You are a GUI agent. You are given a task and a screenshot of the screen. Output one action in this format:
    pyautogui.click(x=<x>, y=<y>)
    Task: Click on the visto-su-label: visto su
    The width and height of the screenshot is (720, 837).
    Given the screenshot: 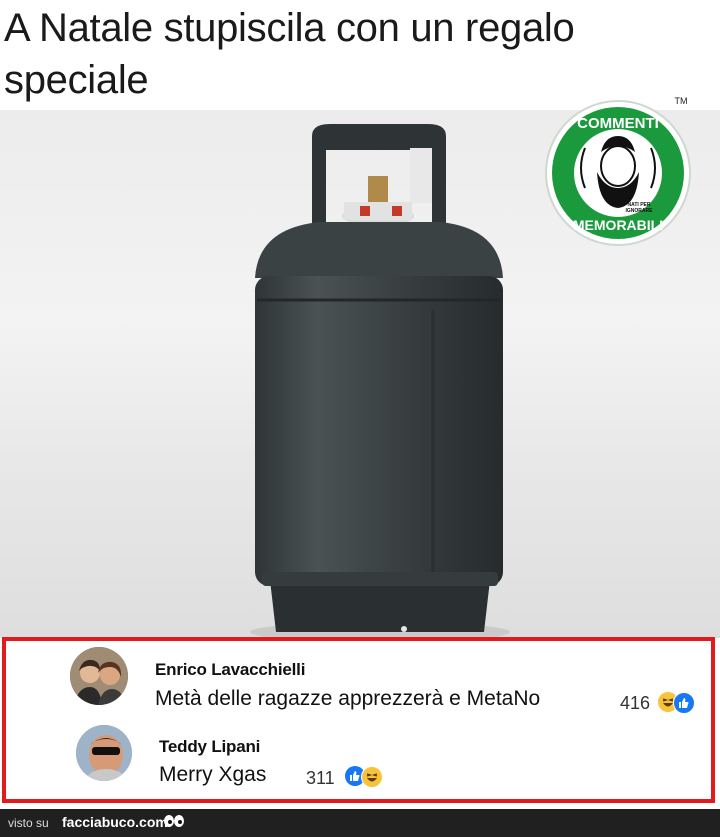 What is the action you would take?
    pyautogui.click(x=28, y=823)
    